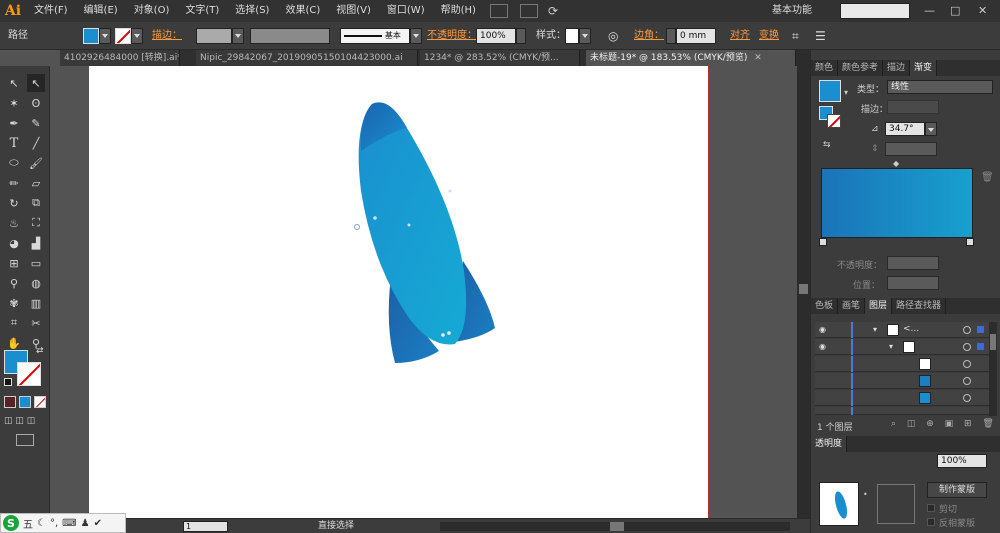 This screenshot has width=1000, height=533. What do you see at coordinates (528, 11) in the screenshot?
I see `arrange-documents-icon` at bounding box center [528, 11].